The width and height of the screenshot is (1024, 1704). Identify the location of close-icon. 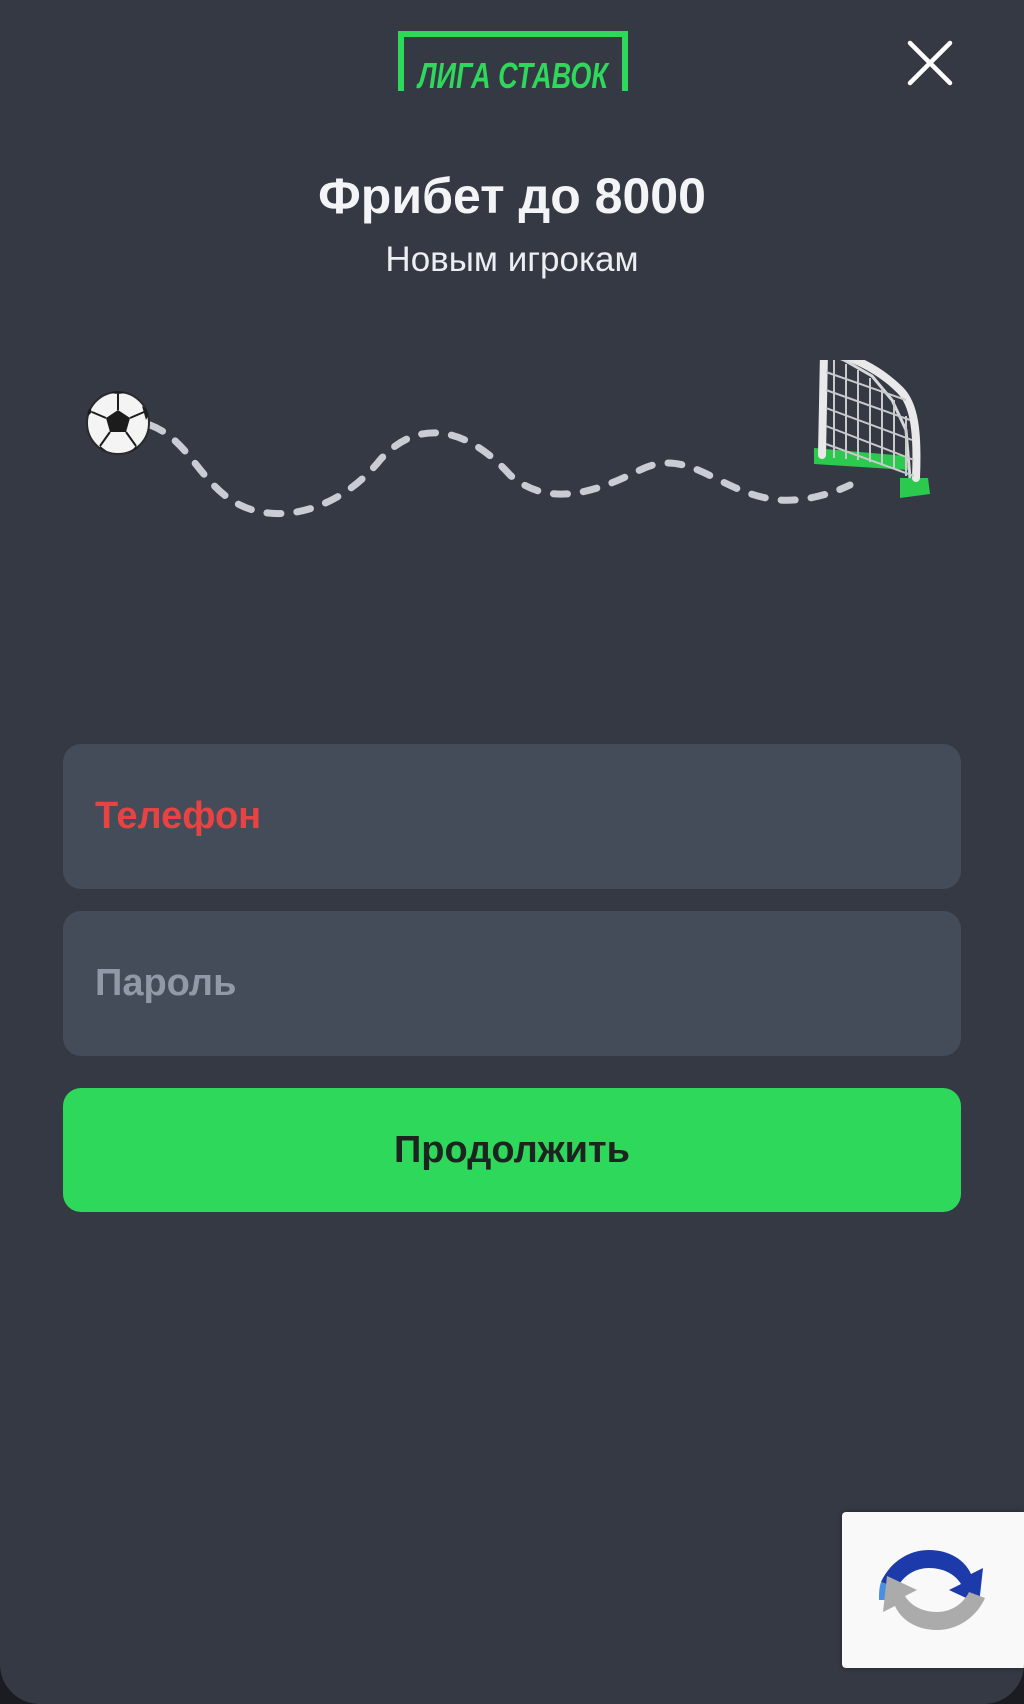
(930, 63).